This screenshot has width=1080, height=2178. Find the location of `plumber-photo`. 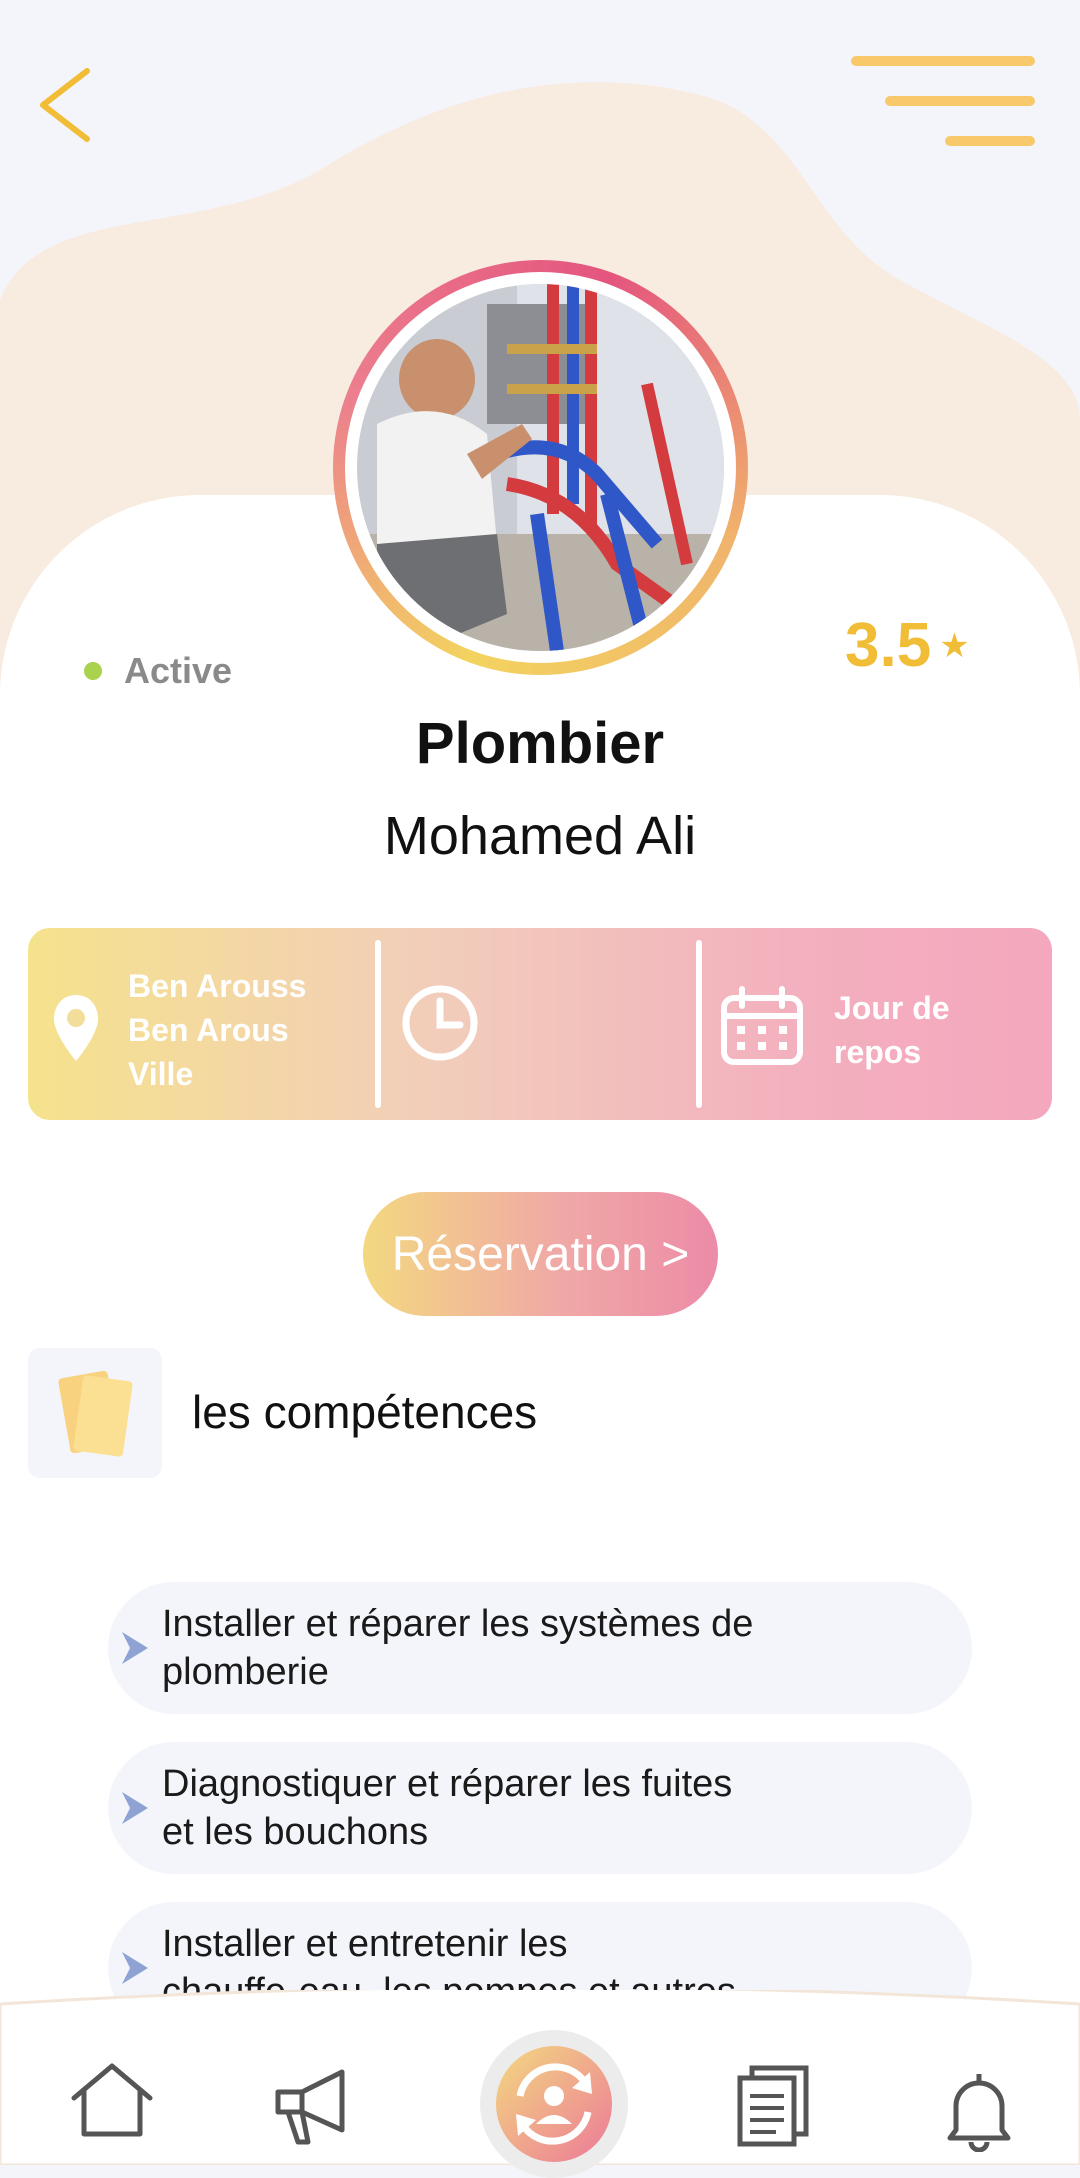

plumber-photo is located at coordinates (540, 467).